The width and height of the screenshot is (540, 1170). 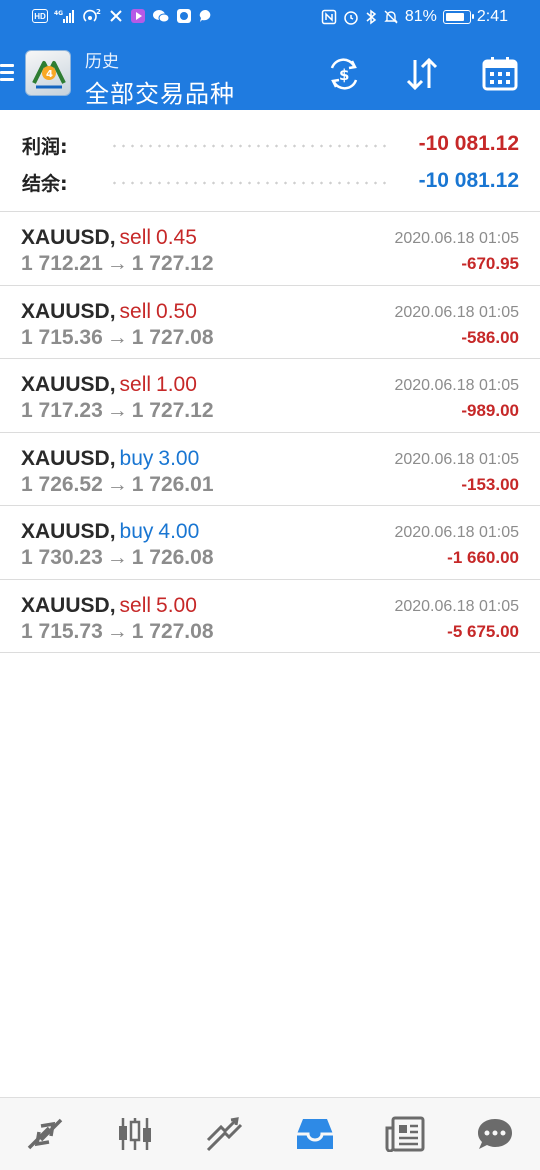 I want to click on nav-quotes, so click(x=45, y=1134).